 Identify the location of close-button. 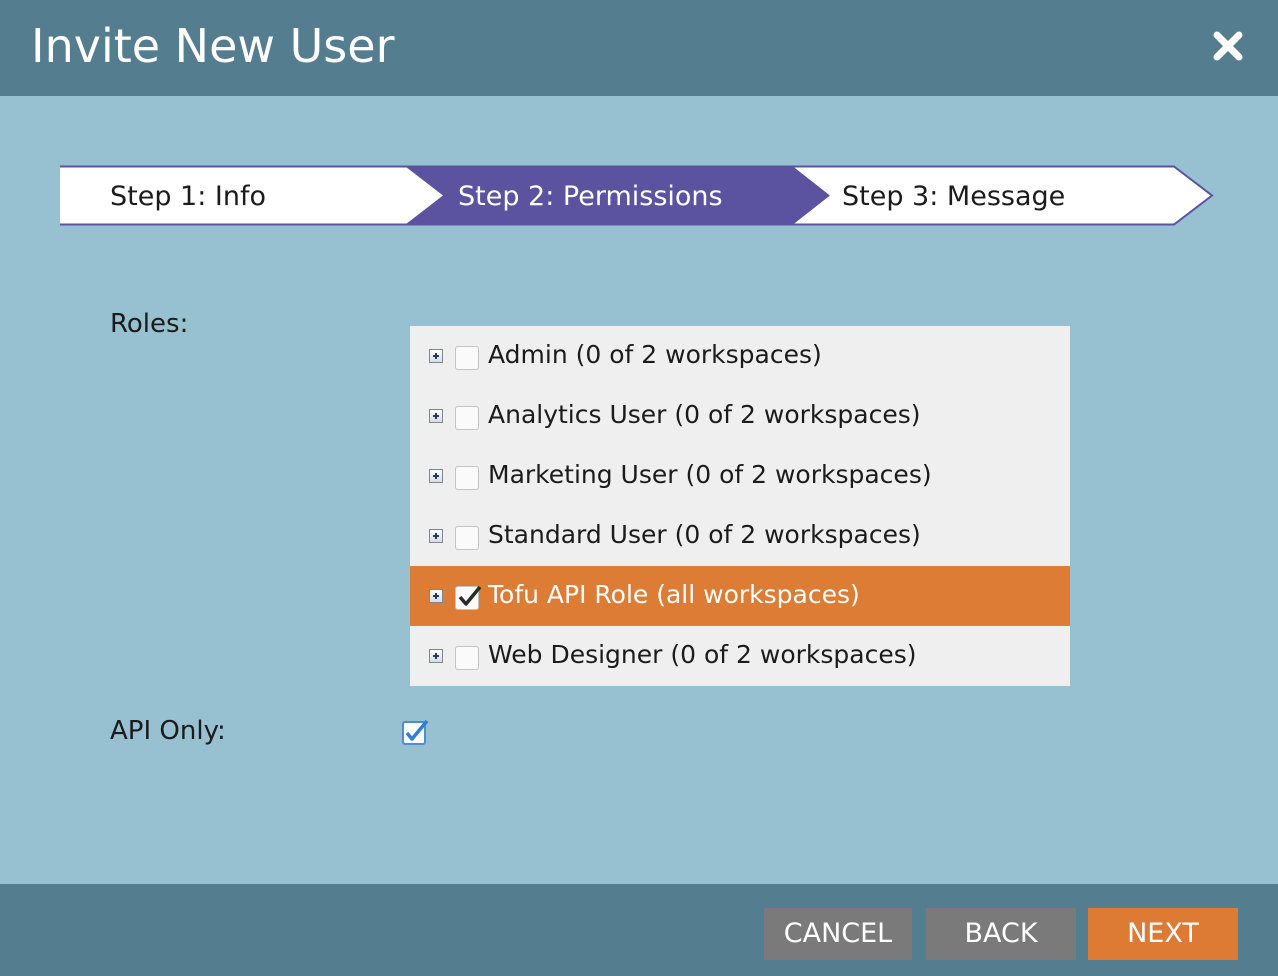
(1228, 46).